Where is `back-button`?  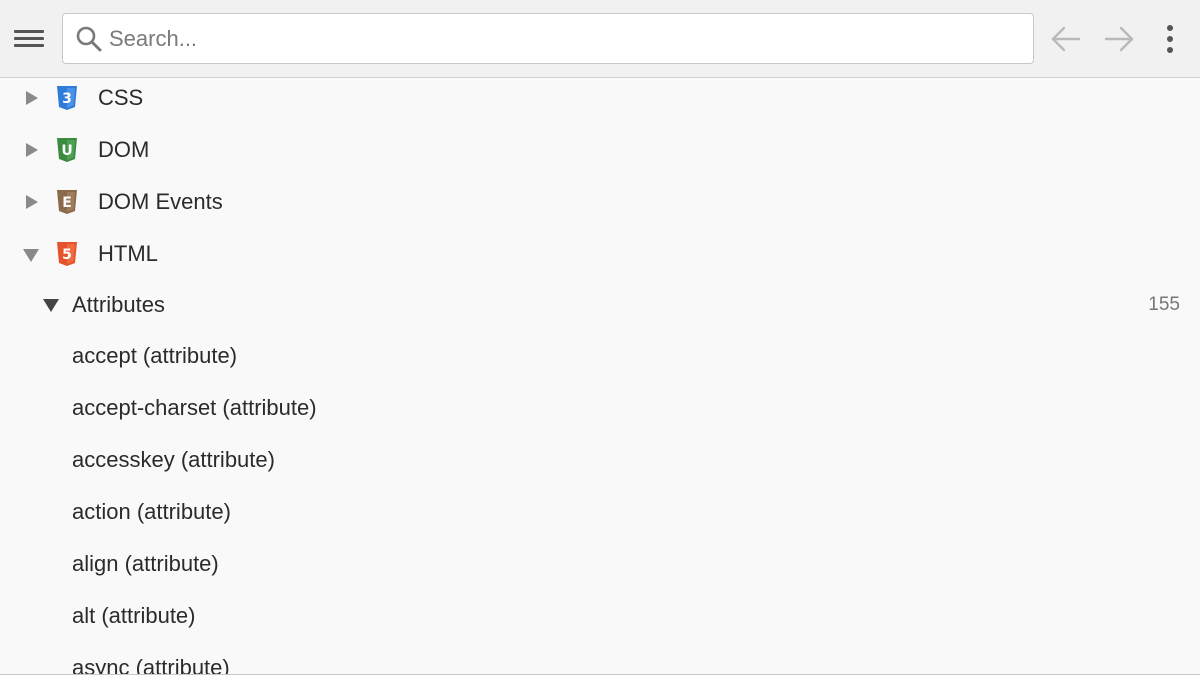
back-button is located at coordinates (1066, 39).